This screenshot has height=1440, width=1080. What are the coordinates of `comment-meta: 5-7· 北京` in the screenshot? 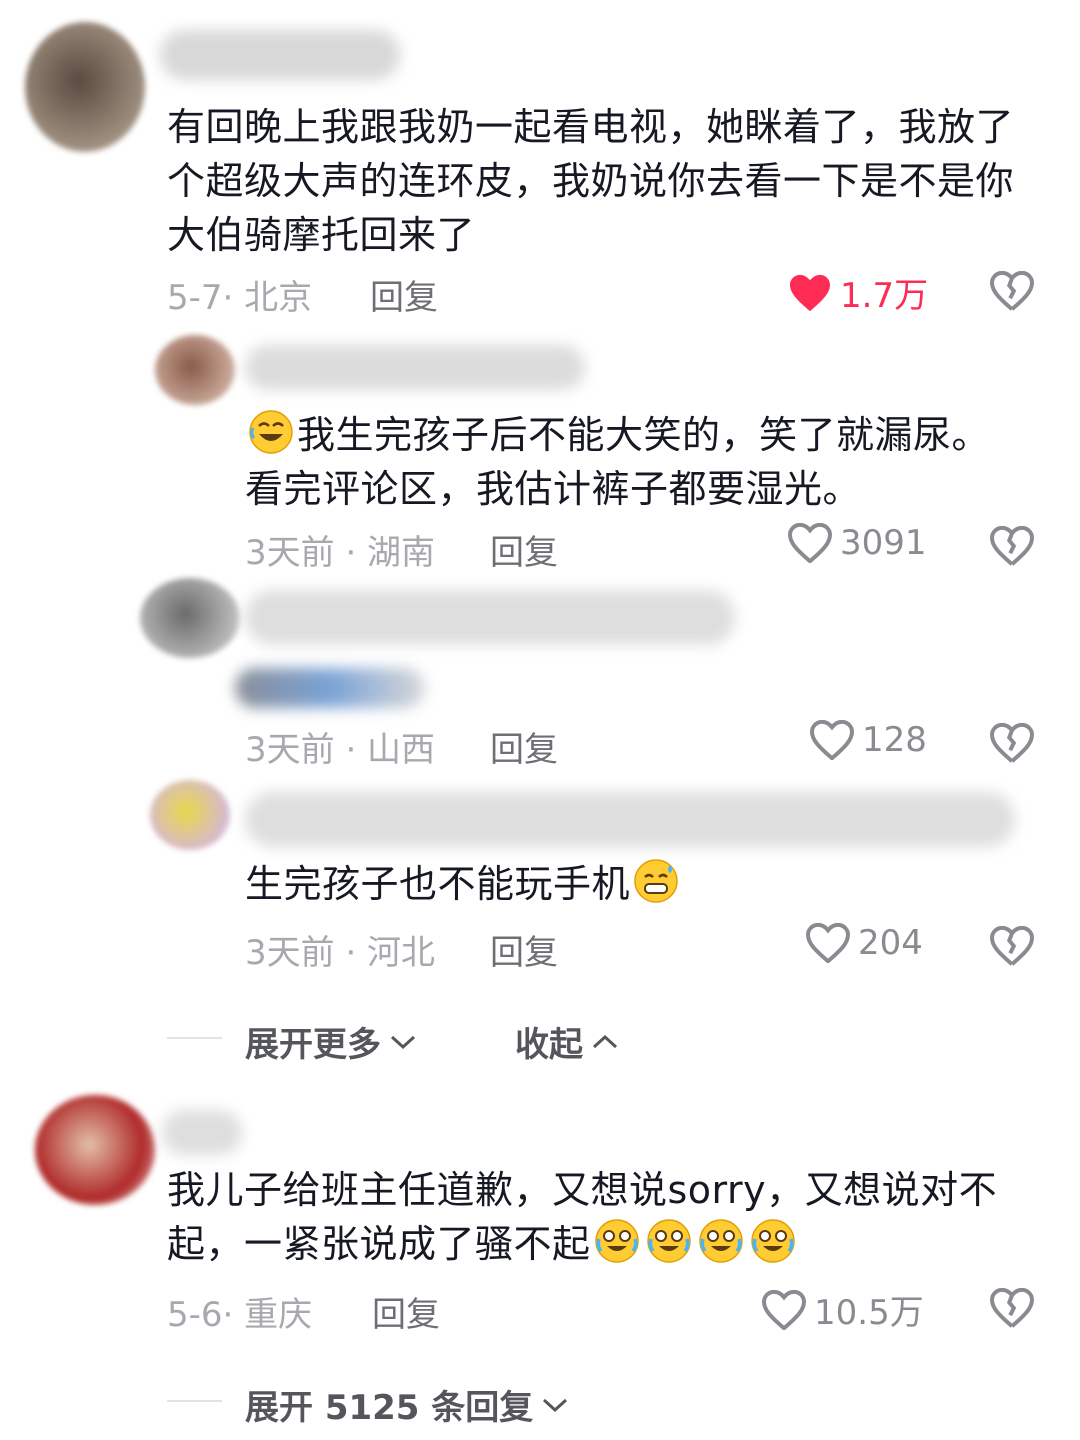 It's located at (240, 298).